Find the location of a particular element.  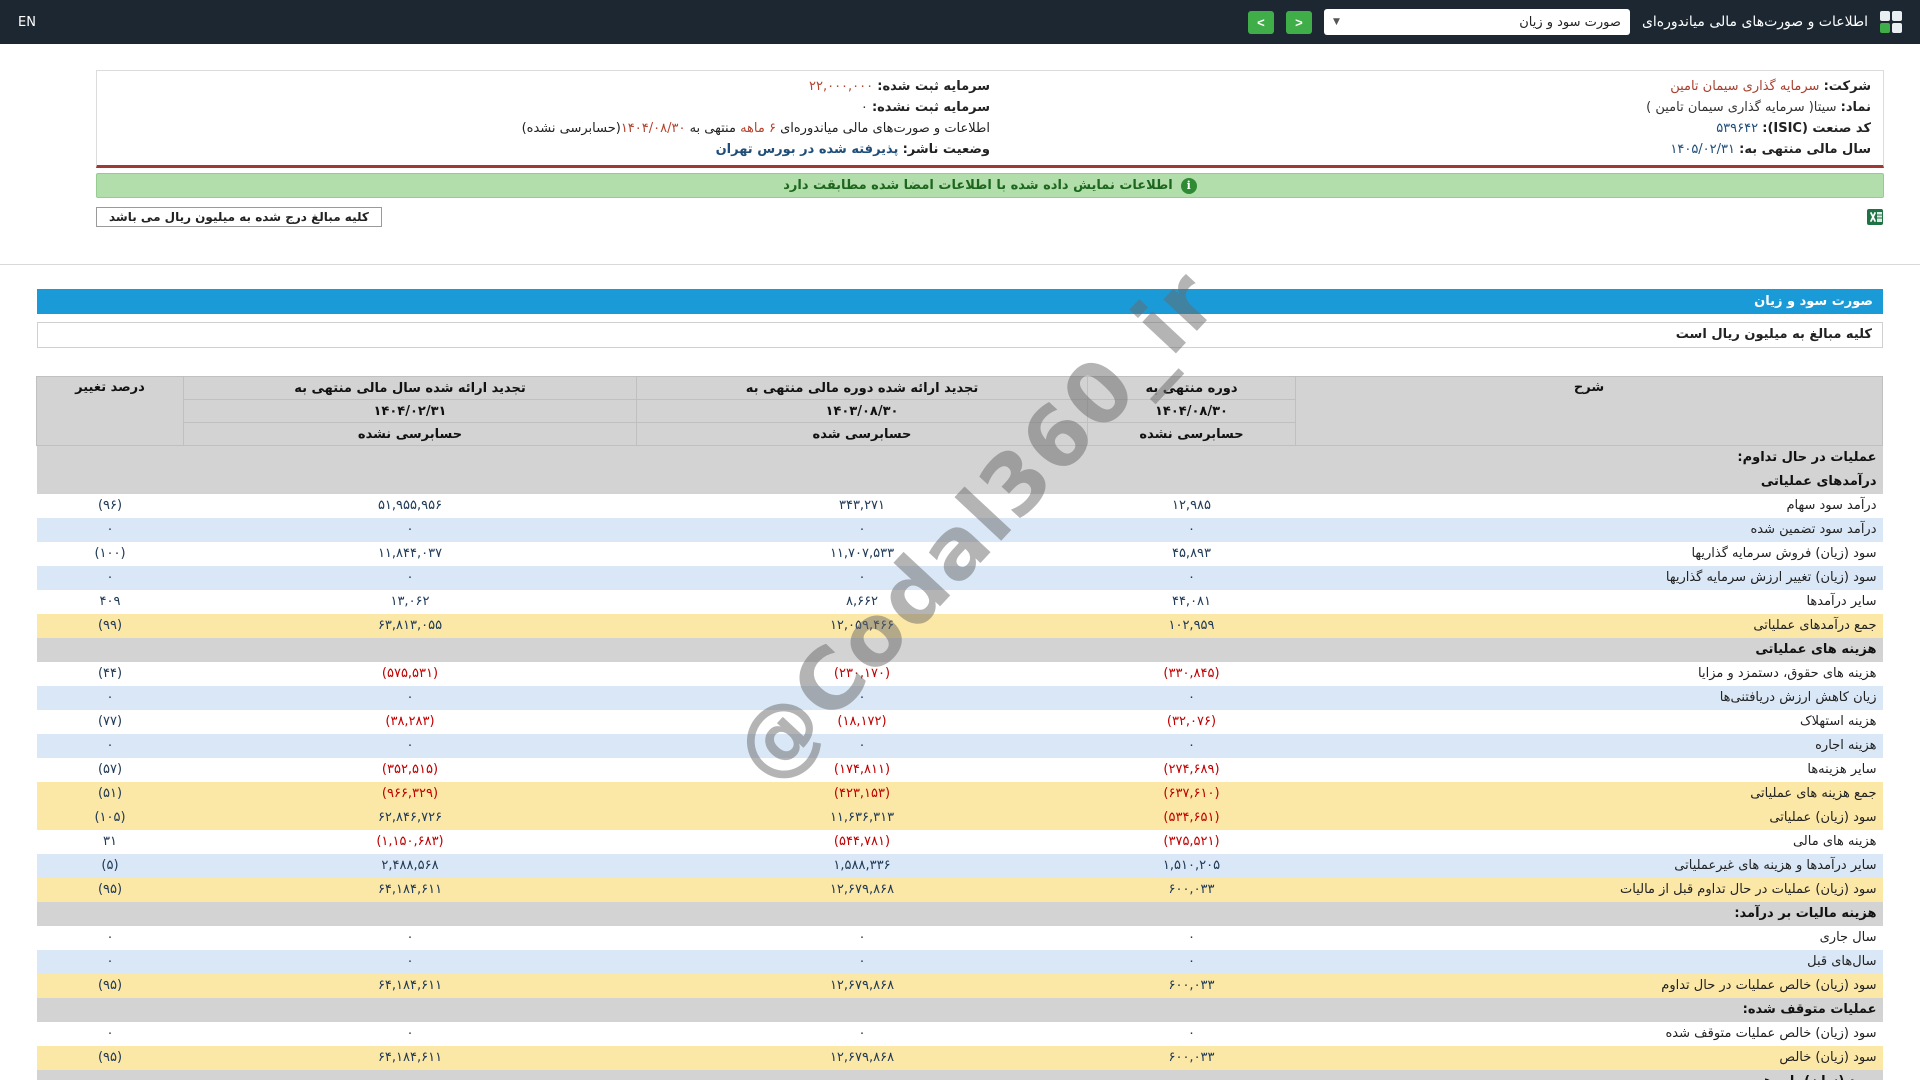

company-name-row: شرکت: سرمایه گذاری سیمان تامین is located at coordinates (1770, 86).